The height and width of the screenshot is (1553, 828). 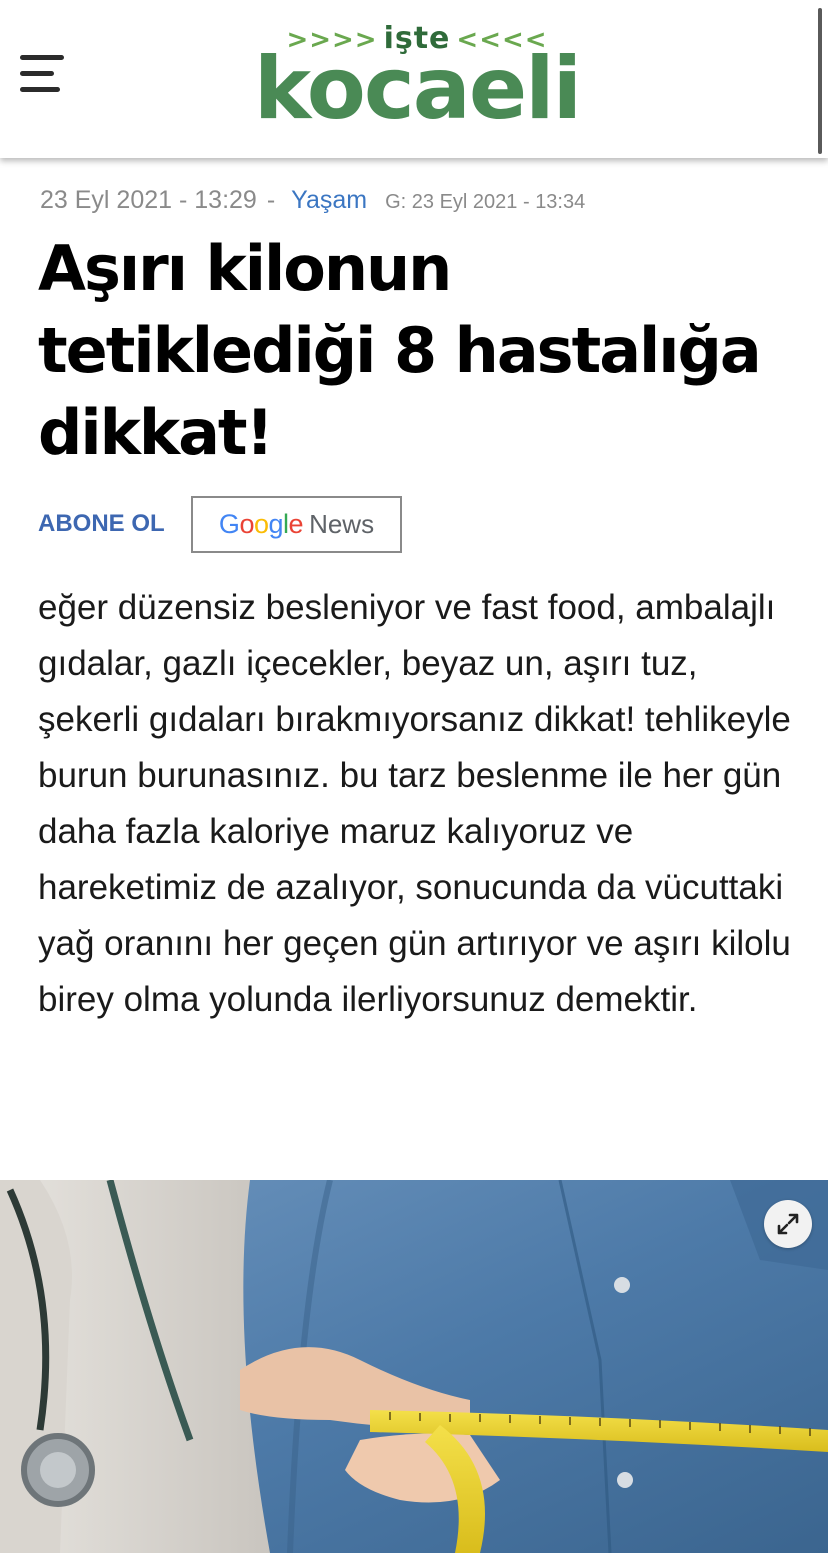 What do you see at coordinates (261, 524) in the screenshot?
I see `google-logo: Google` at bounding box center [261, 524].